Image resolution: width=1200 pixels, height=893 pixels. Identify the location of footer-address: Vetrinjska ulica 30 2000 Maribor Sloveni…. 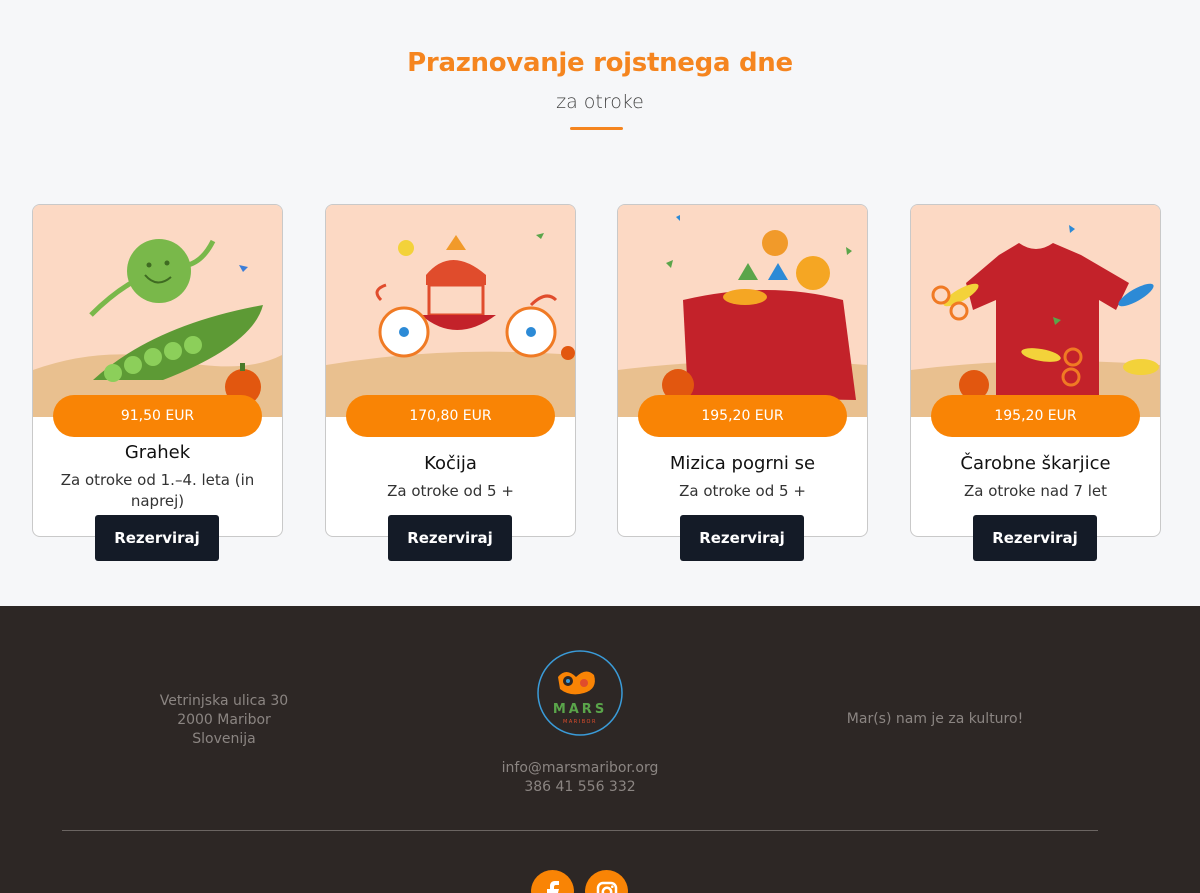
(224, 720).